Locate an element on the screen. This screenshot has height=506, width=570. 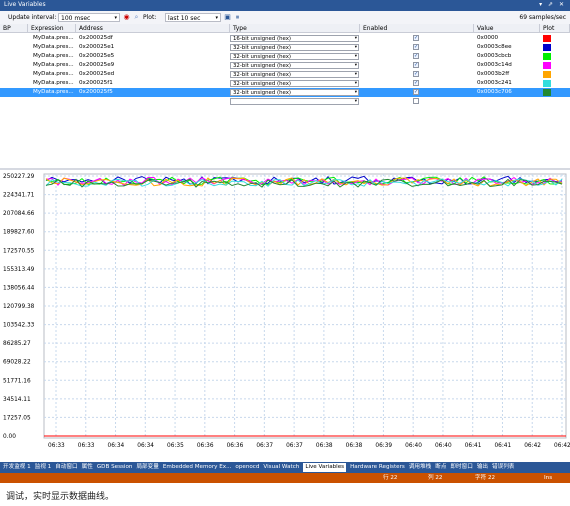
tab-item: Visual Watch is located at coordinates (281, 467).